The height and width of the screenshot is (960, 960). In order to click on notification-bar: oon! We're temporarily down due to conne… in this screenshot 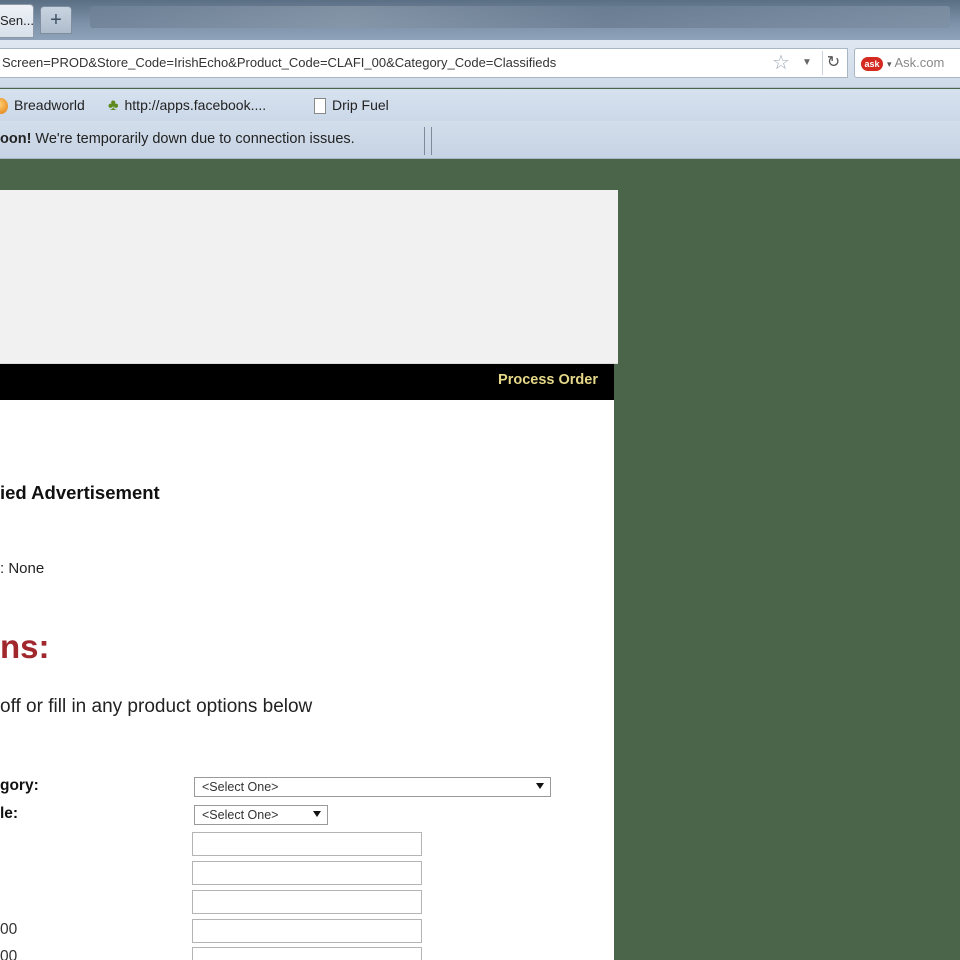, I will do `click(480, 140)`.